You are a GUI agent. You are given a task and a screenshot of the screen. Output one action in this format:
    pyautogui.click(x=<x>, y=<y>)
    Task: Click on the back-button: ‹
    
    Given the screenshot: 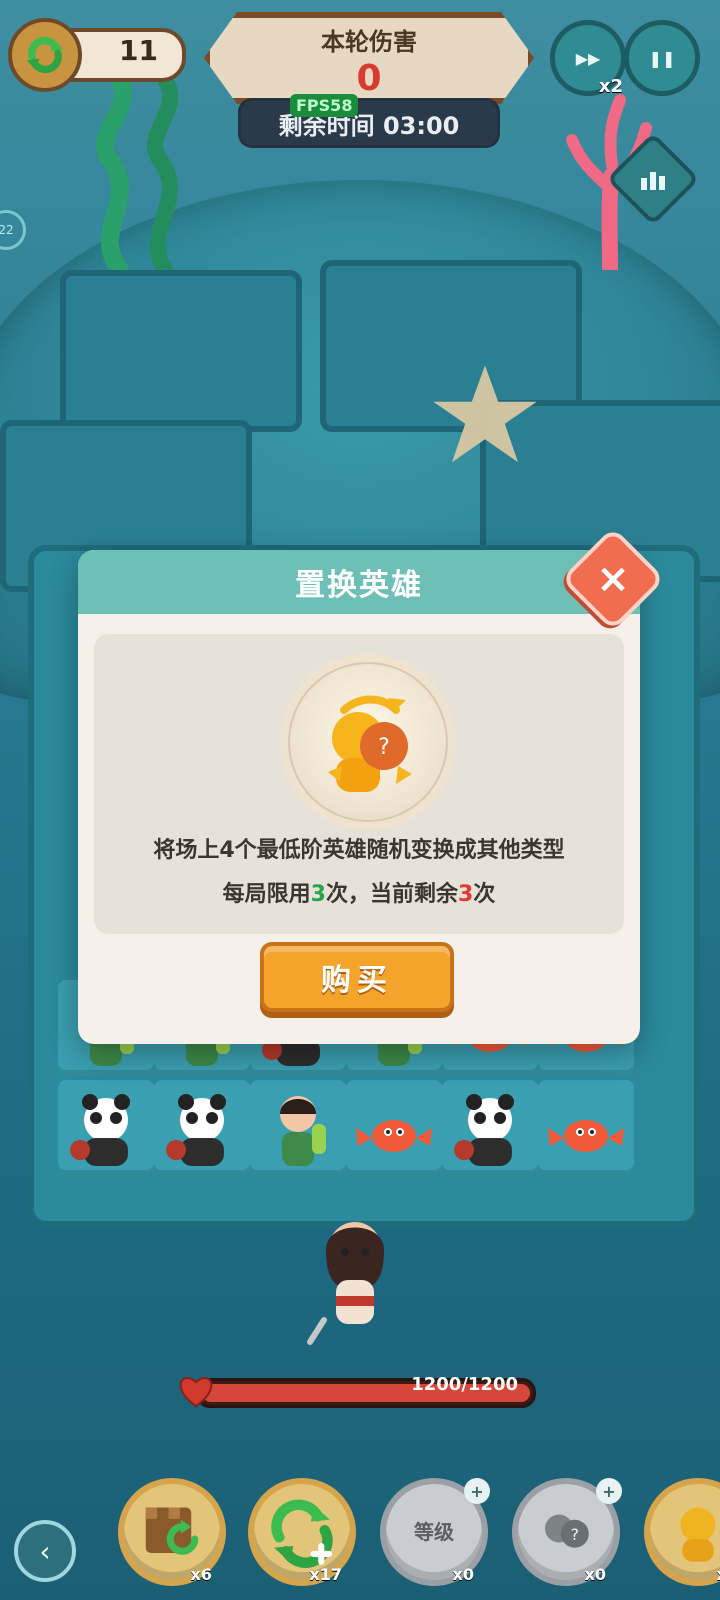 What is the action you would take?
    pyautogui.click(x=45, y=1551)
    